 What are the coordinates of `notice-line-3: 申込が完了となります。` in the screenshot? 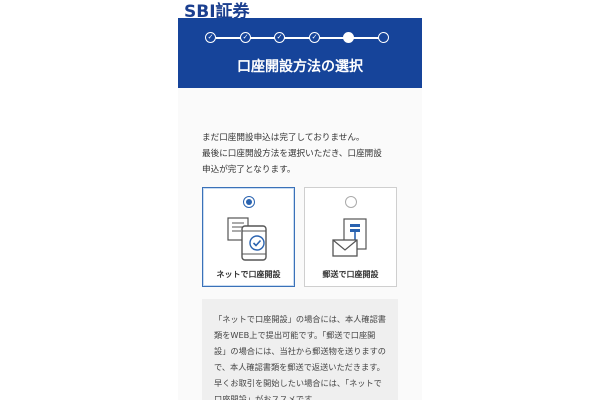 It's located at (249, 170).